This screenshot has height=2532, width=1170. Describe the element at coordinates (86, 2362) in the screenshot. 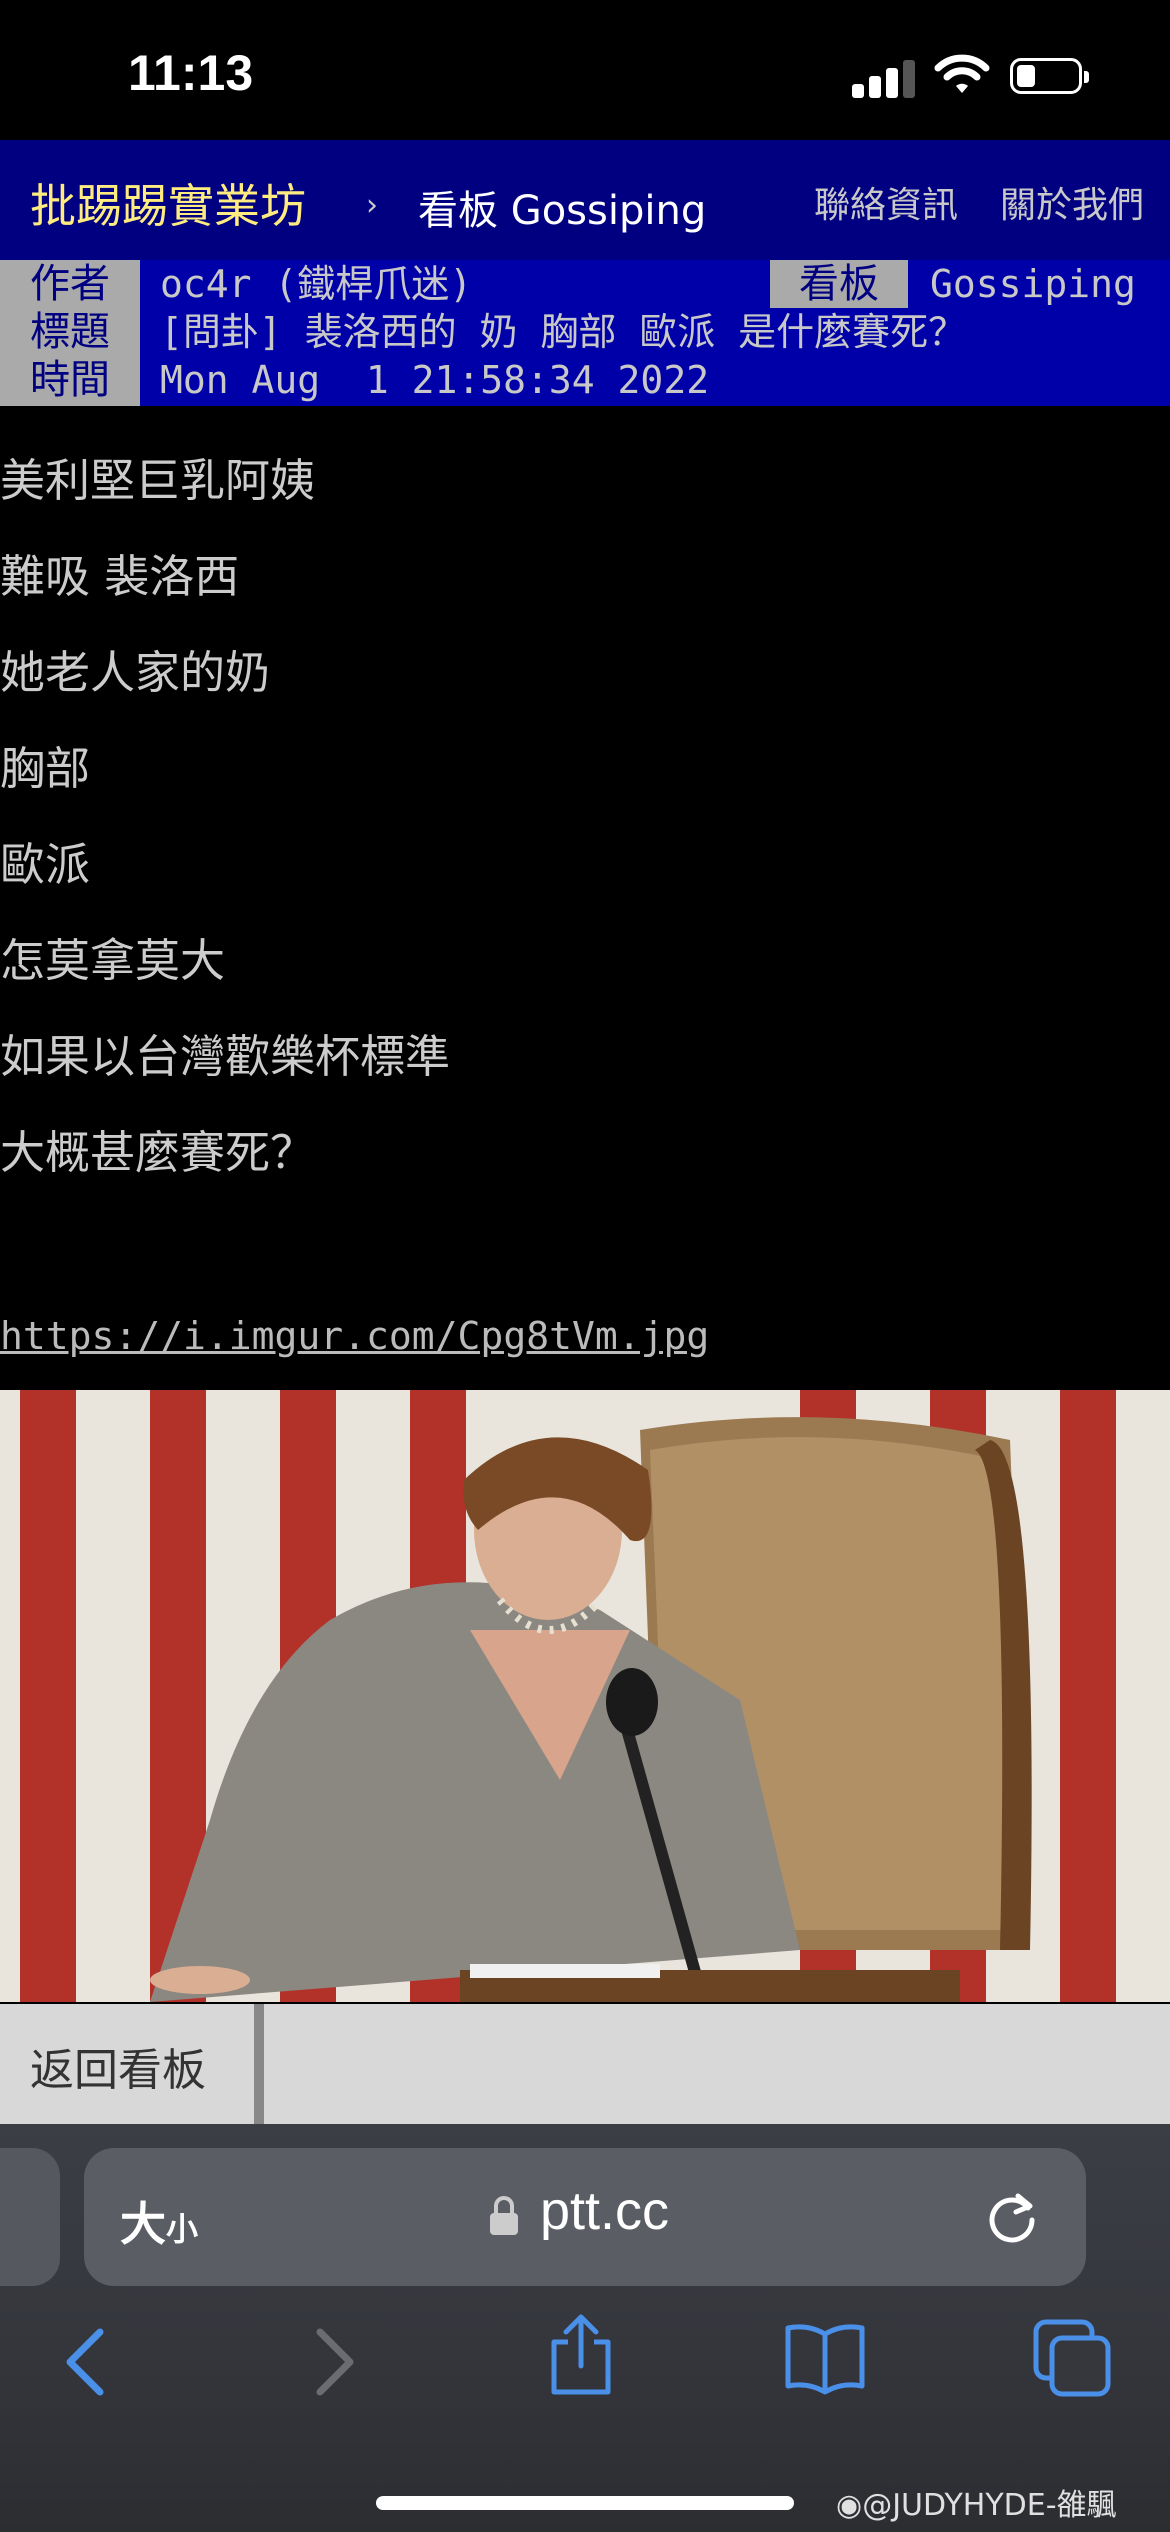

I see `back-icon` at that location.